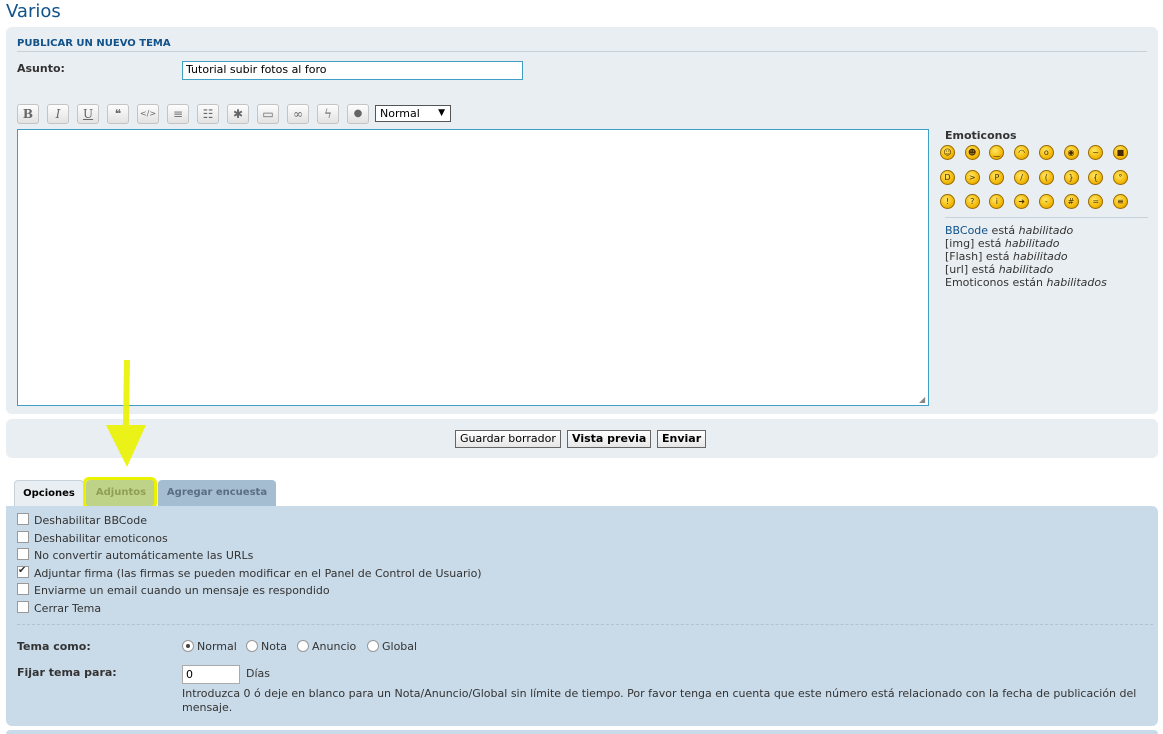 This screenshot has height=734, width=1163. Describe the element at coordinates (88, 114) in the screenshot. I see `underline-button: U` at that location.